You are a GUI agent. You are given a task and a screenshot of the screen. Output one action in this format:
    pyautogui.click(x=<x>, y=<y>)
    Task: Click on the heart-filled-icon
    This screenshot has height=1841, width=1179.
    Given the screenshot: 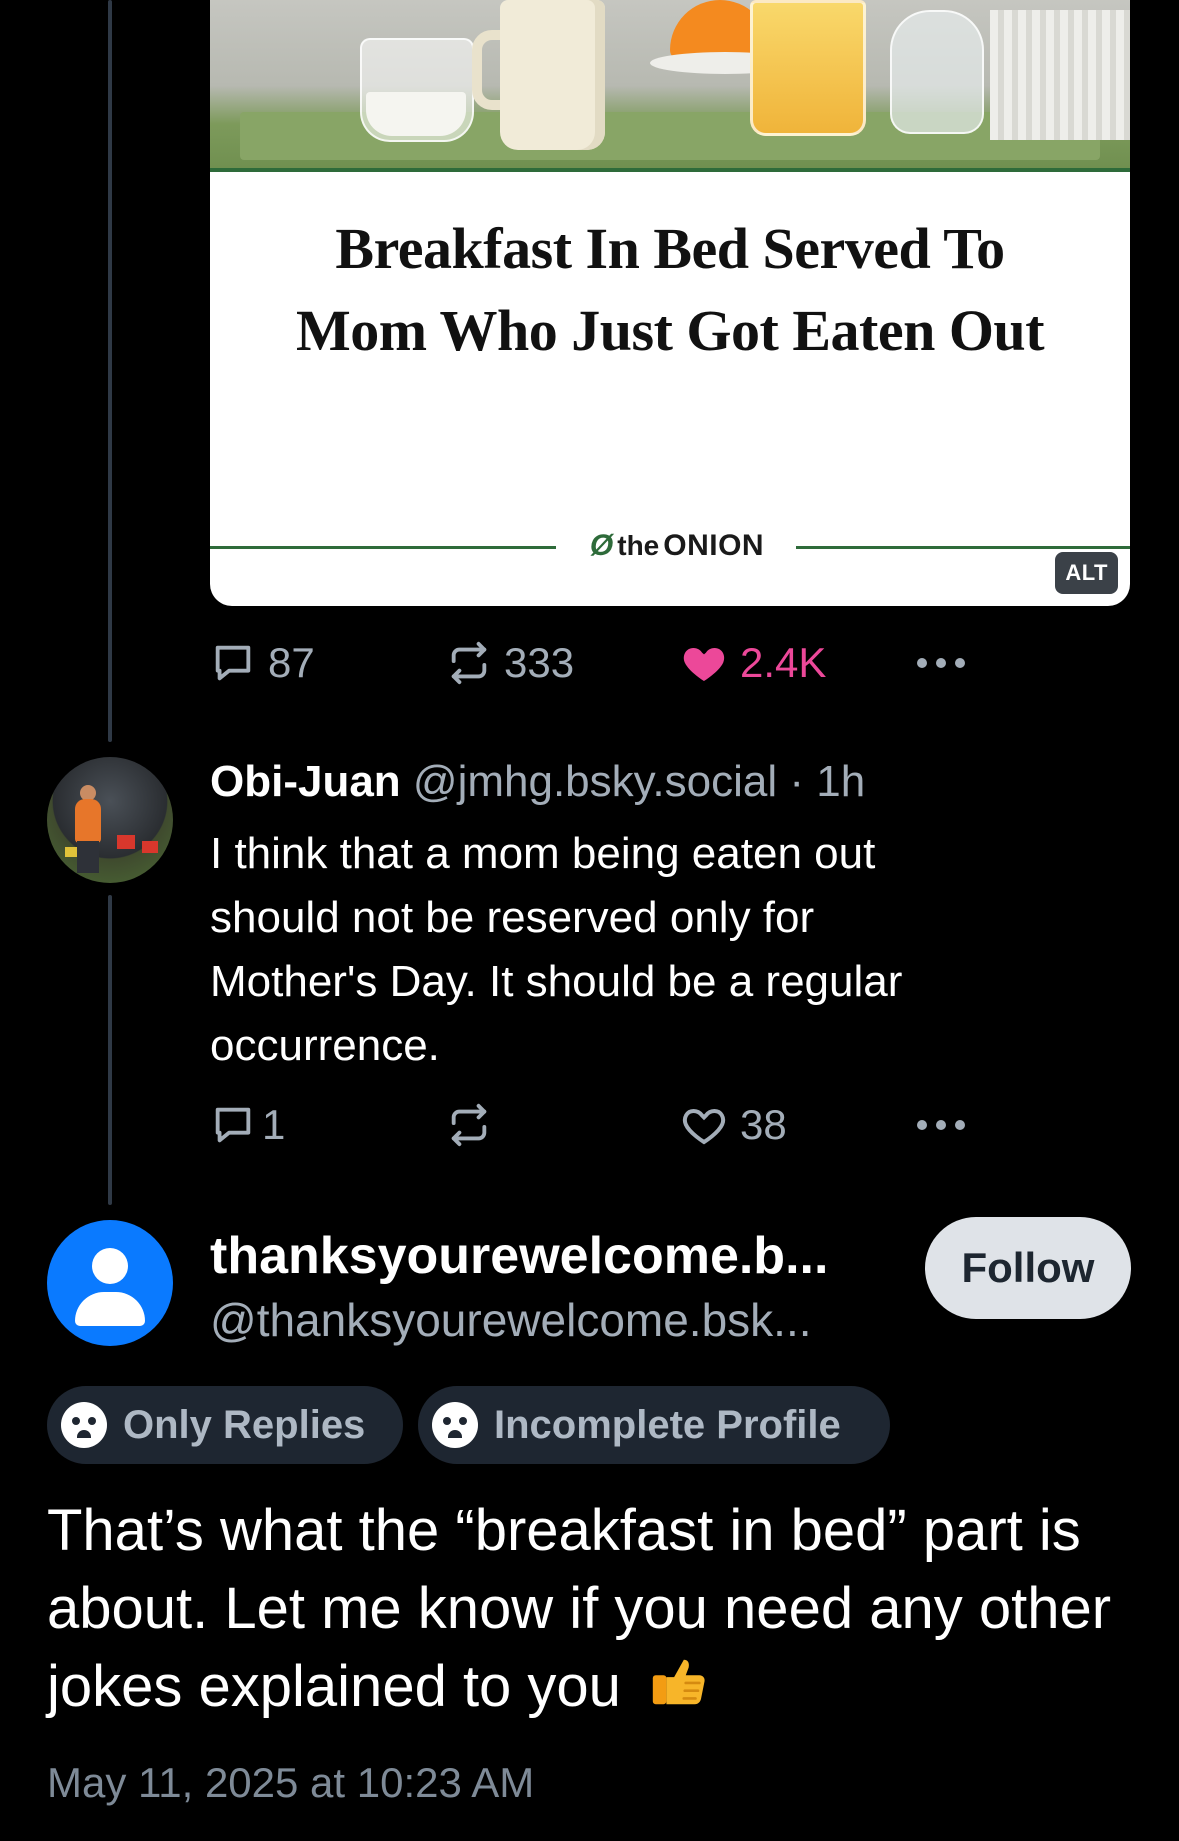 What is the action you would take?
    pyautogui.click(x=704, y=663)
    